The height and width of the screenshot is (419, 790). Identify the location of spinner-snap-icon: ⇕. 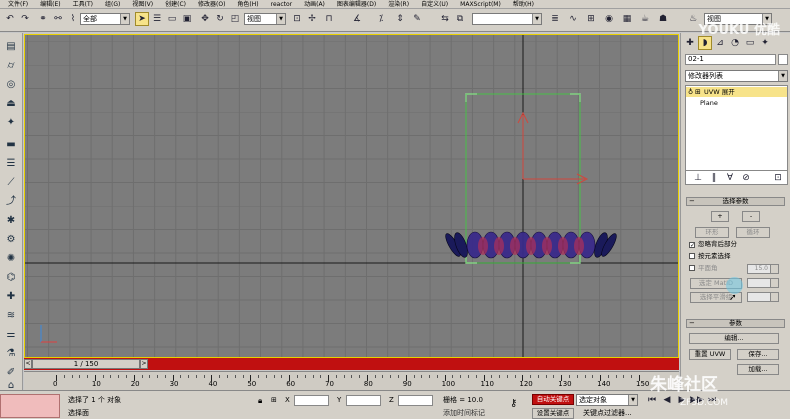
(400, 19).